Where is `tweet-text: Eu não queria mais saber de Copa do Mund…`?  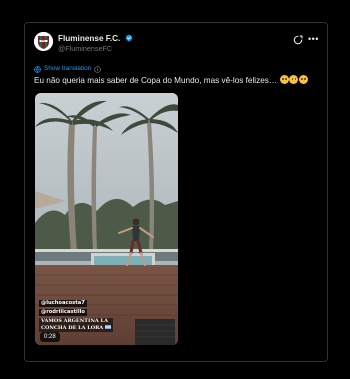 tweet-text: Eu não queria mais saber de Copa do Mund… is located at coordinates (179, 80).